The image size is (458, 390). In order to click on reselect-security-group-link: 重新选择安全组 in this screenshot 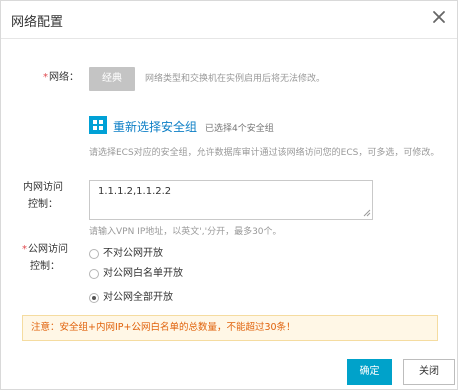, I will do `click(155, 126)`.